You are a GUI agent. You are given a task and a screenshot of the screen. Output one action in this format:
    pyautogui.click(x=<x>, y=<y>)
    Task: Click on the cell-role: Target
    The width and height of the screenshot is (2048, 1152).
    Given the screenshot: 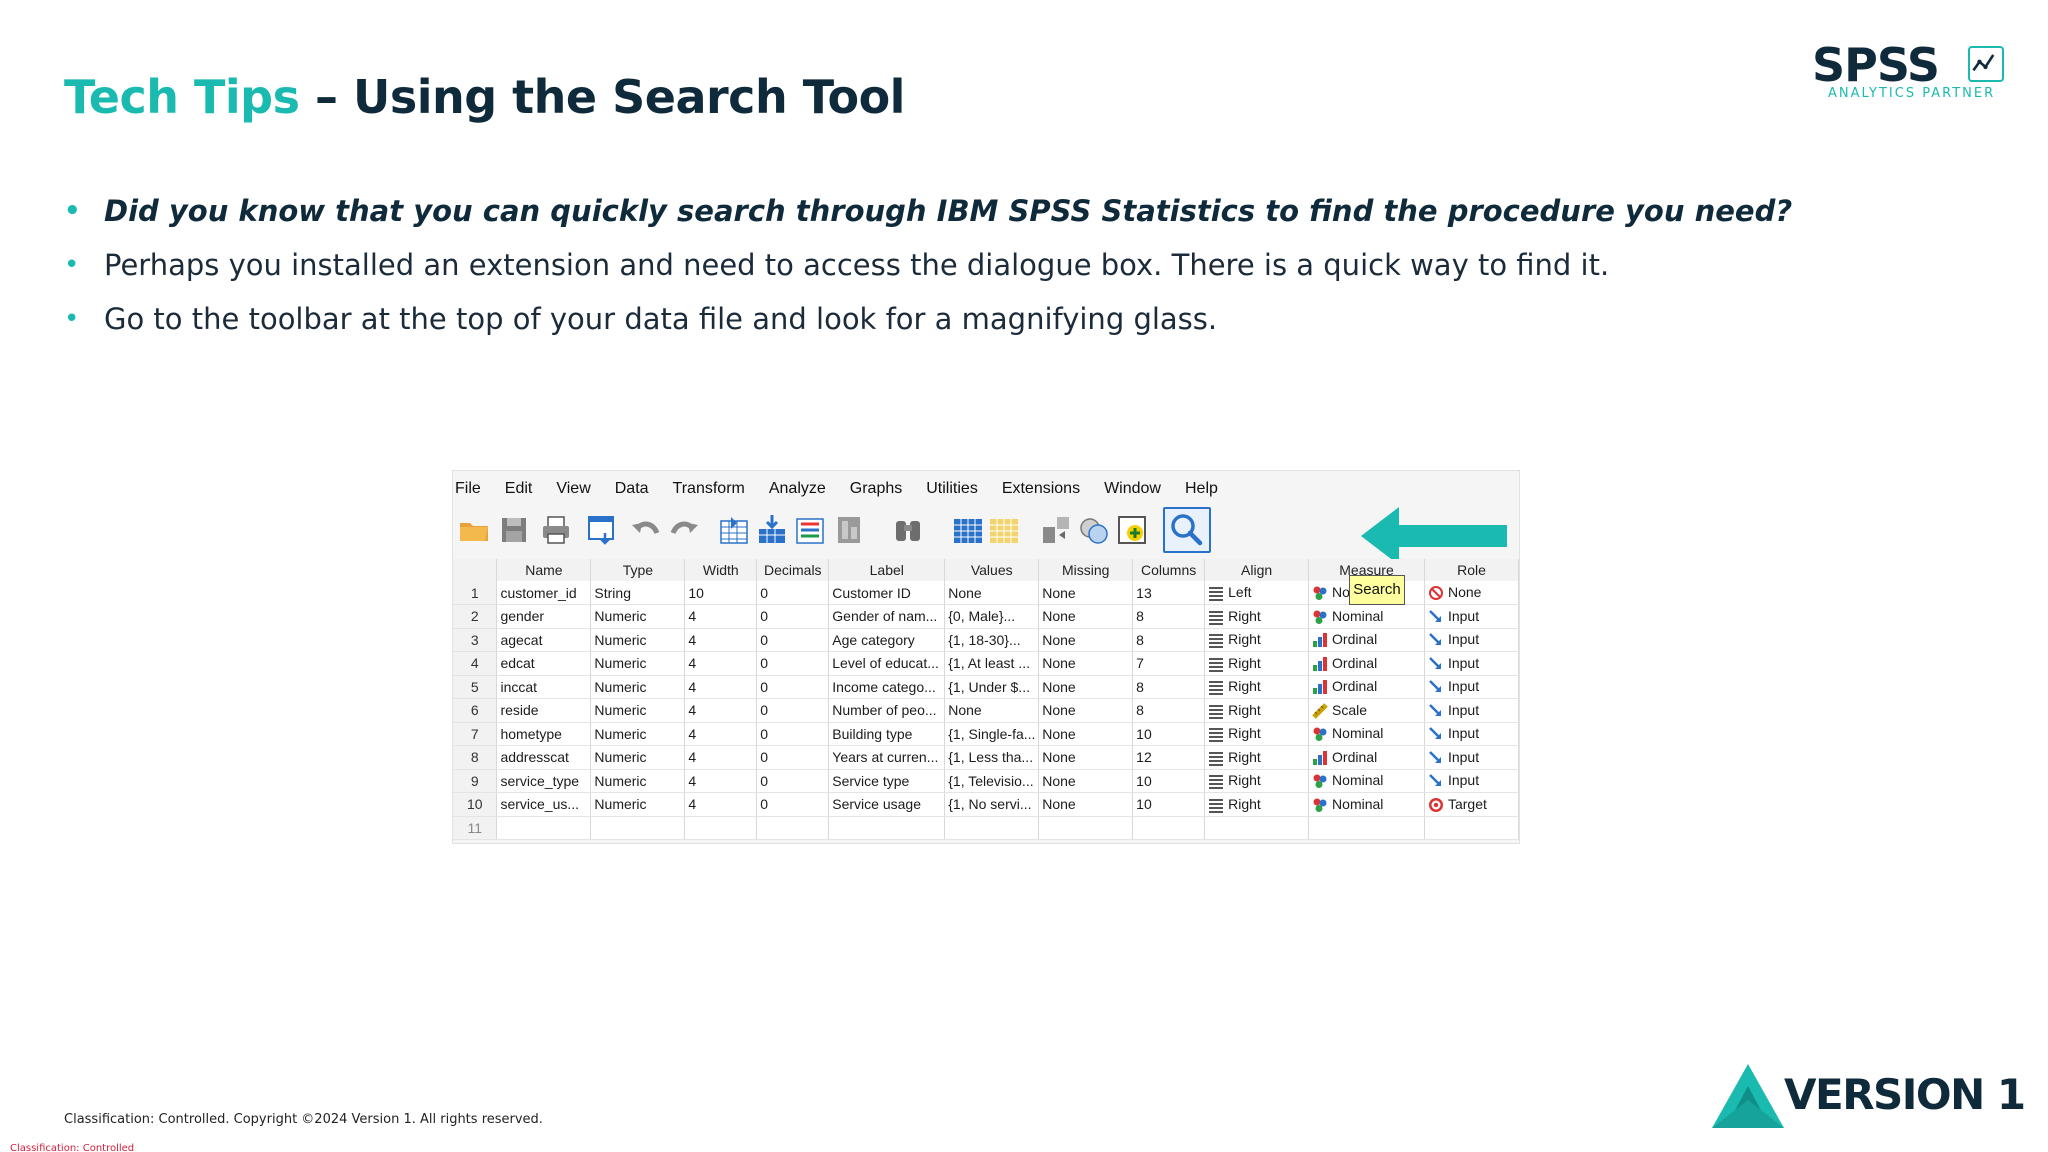 What is the action you would take?
    pyautogui.click(x=1471, y=804)
    